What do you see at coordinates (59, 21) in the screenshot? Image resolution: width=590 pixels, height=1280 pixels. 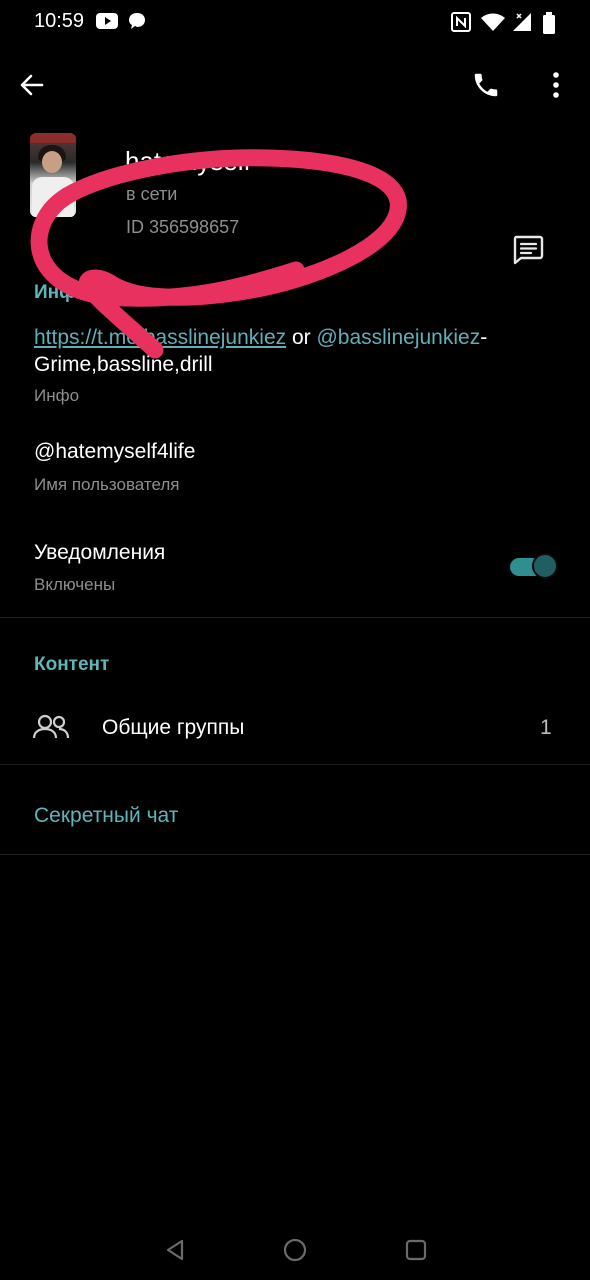 I see `status-time: 10:59` at bounding box center [59, 21].